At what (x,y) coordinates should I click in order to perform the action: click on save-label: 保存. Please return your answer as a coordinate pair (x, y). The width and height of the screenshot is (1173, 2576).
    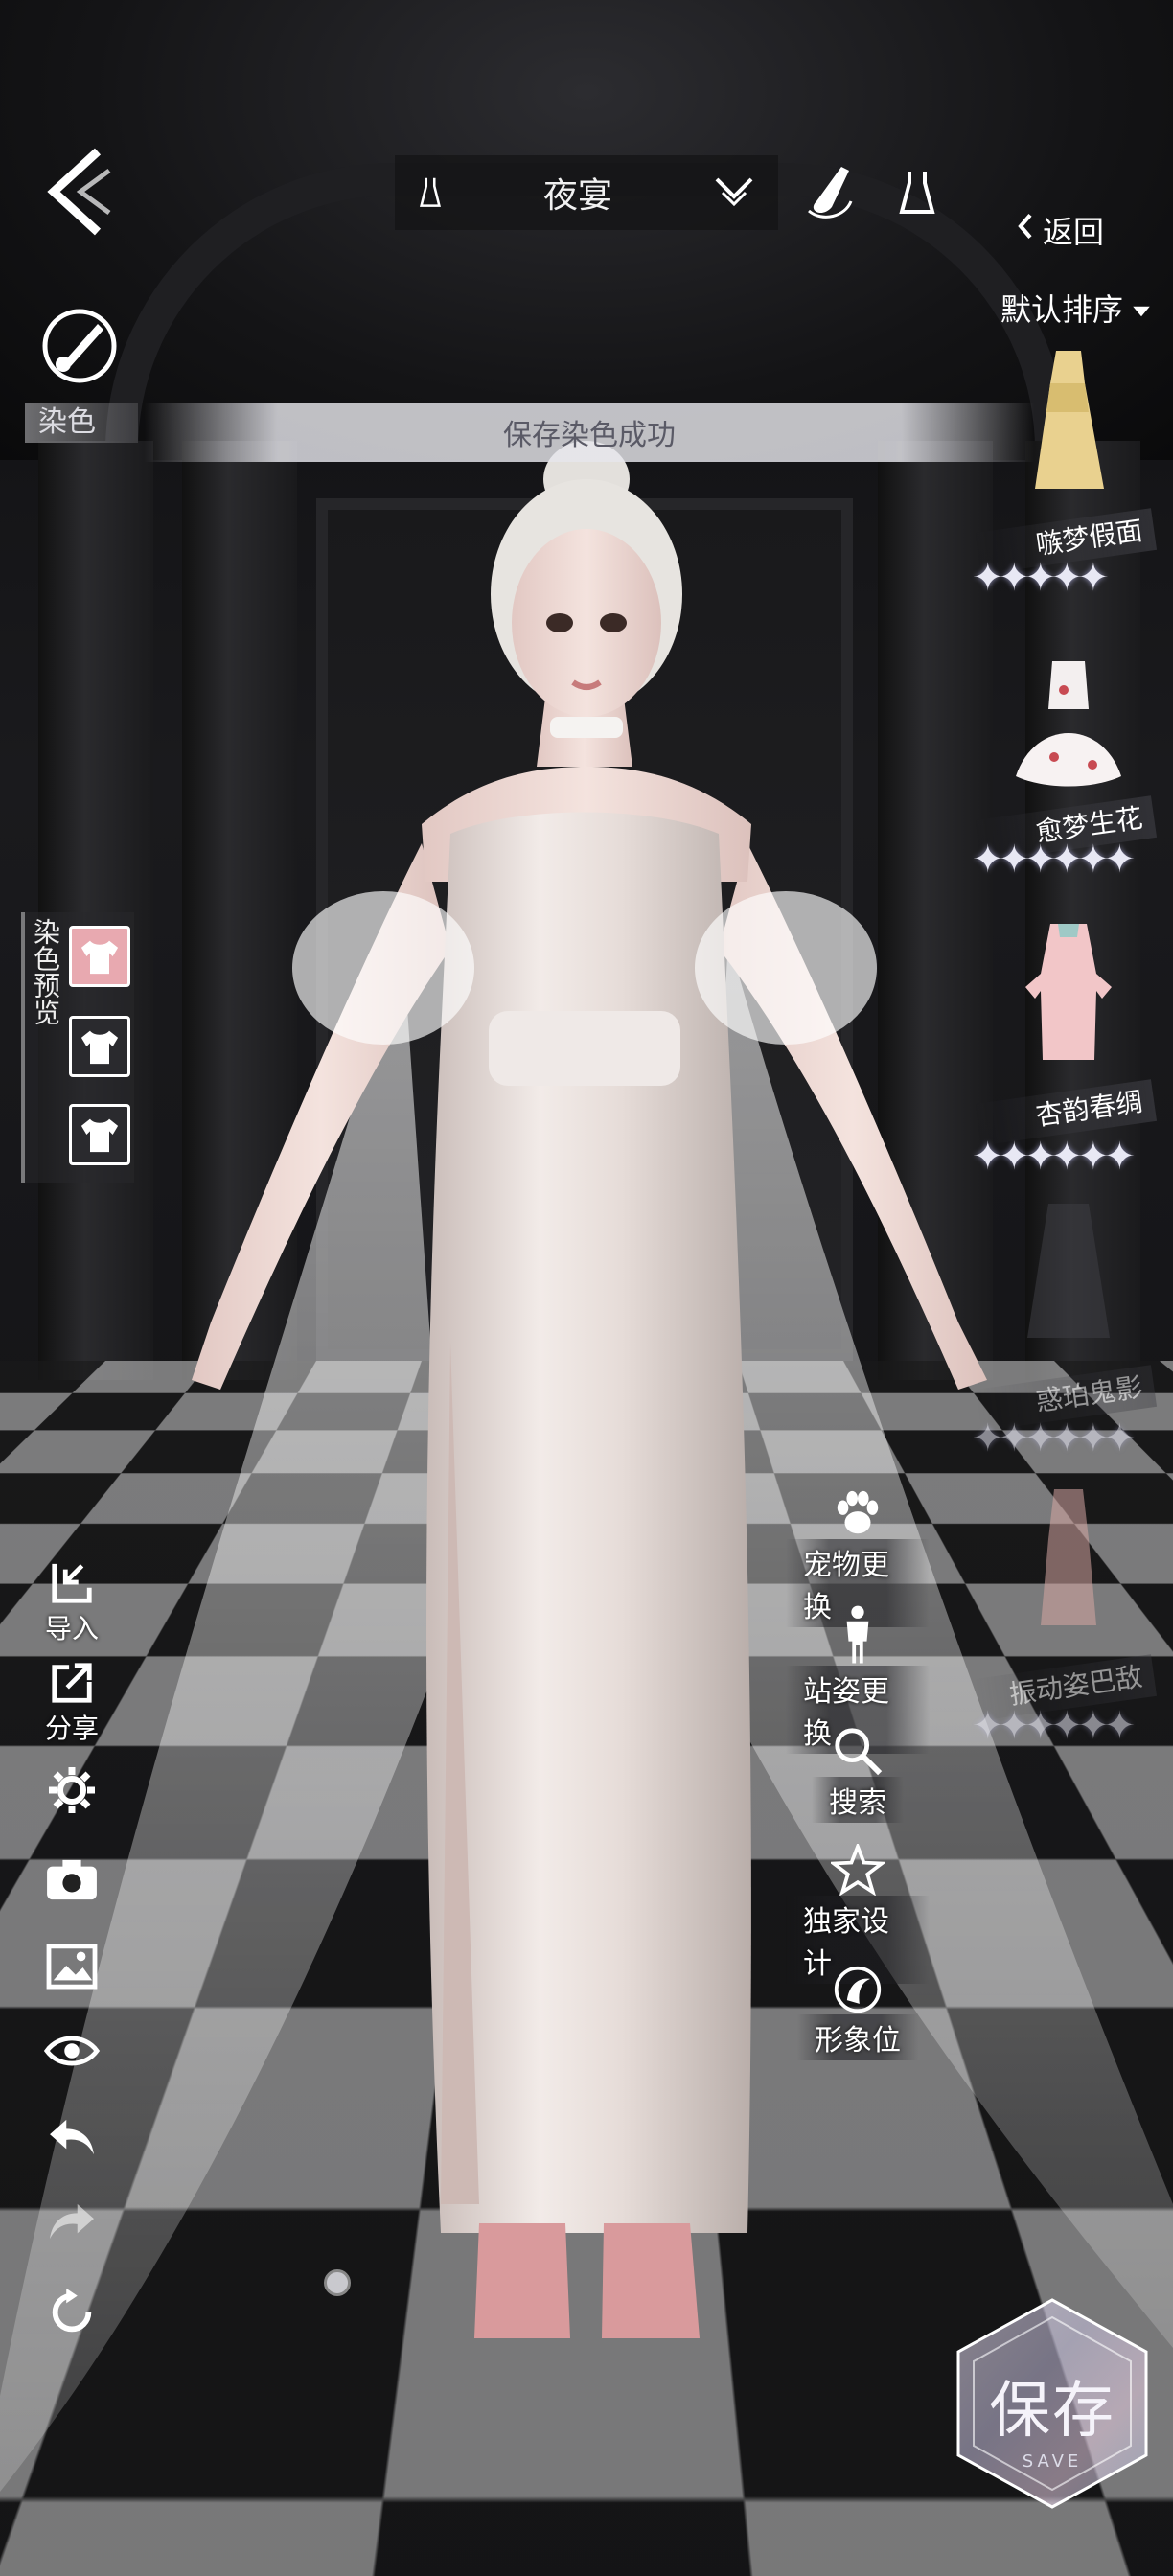
    Looking at the image, I should click on (1052, 2405).